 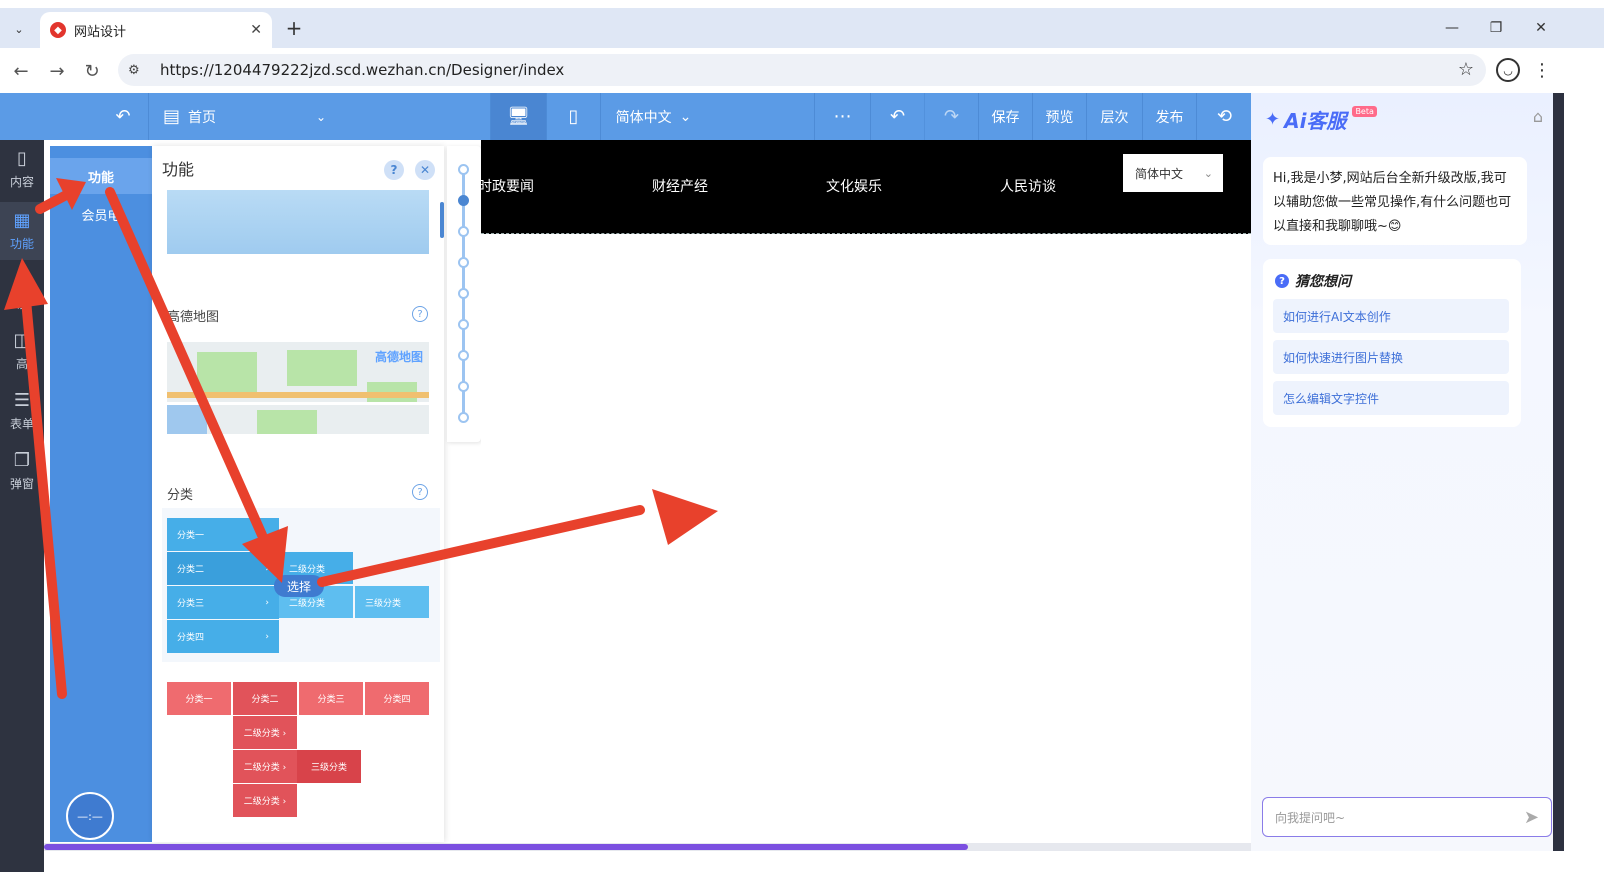 What do you see at coordinates (463, 200) in the screenshot?
I see `stepper-dot-active` at bounding box center [463, 200].